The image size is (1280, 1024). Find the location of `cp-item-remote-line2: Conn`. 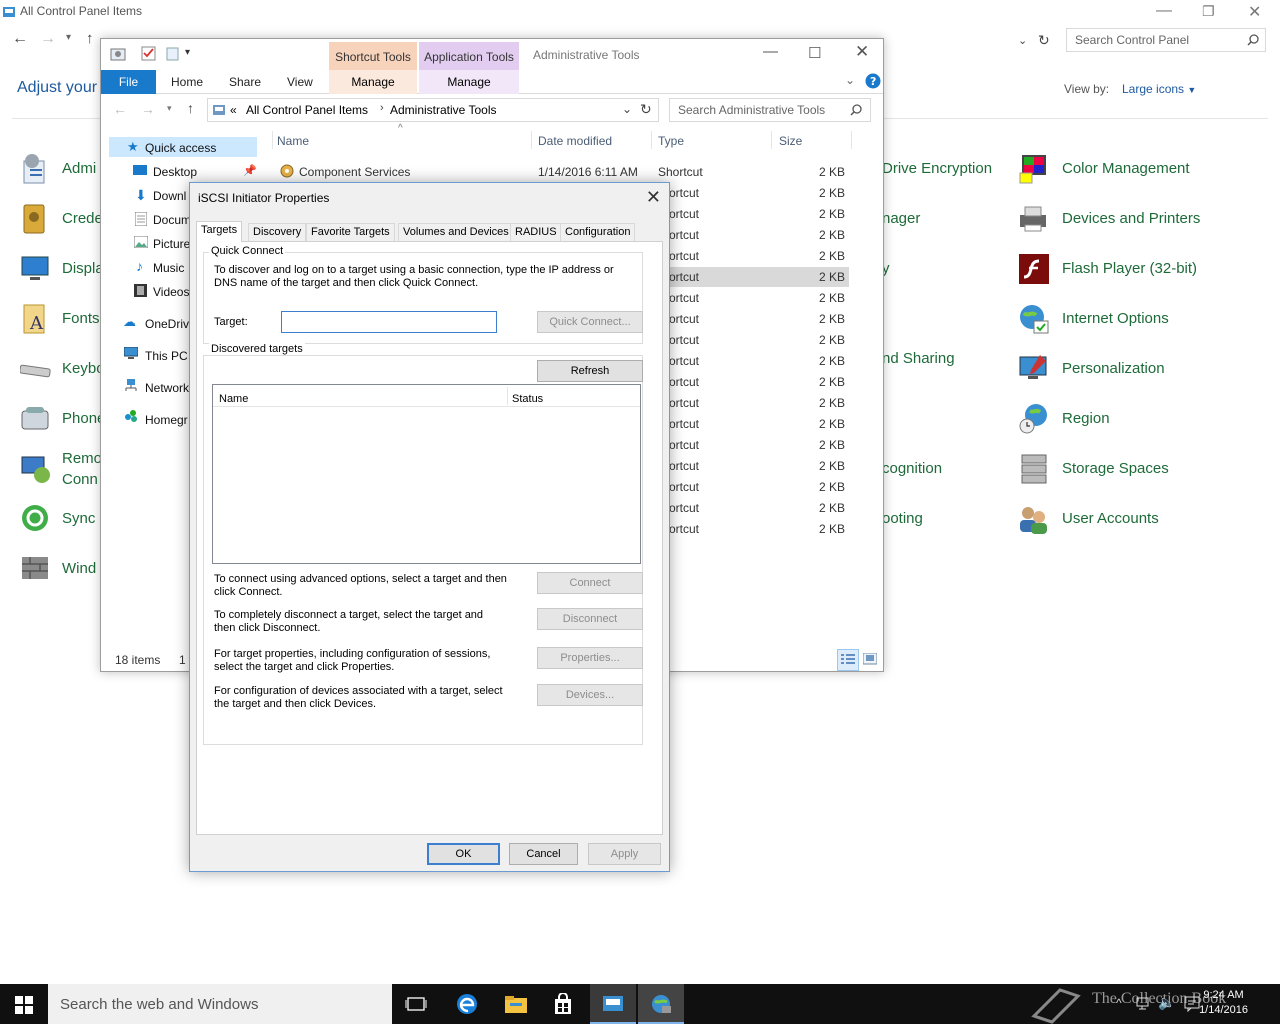

cp-item-remote-line2: Conn is located at coordinates (80, 479).